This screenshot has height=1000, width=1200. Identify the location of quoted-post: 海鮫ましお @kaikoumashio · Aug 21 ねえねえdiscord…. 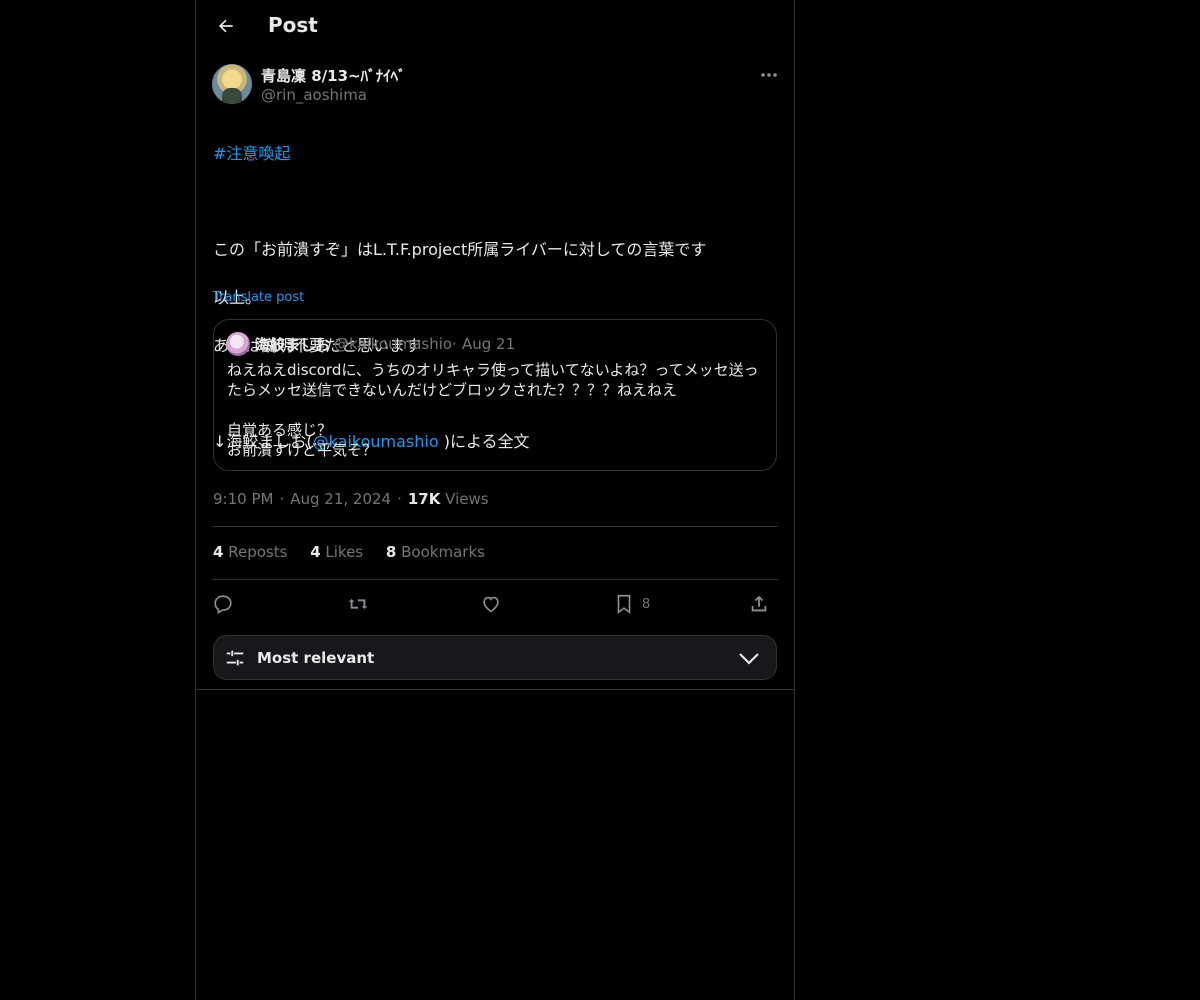
(495, 395).